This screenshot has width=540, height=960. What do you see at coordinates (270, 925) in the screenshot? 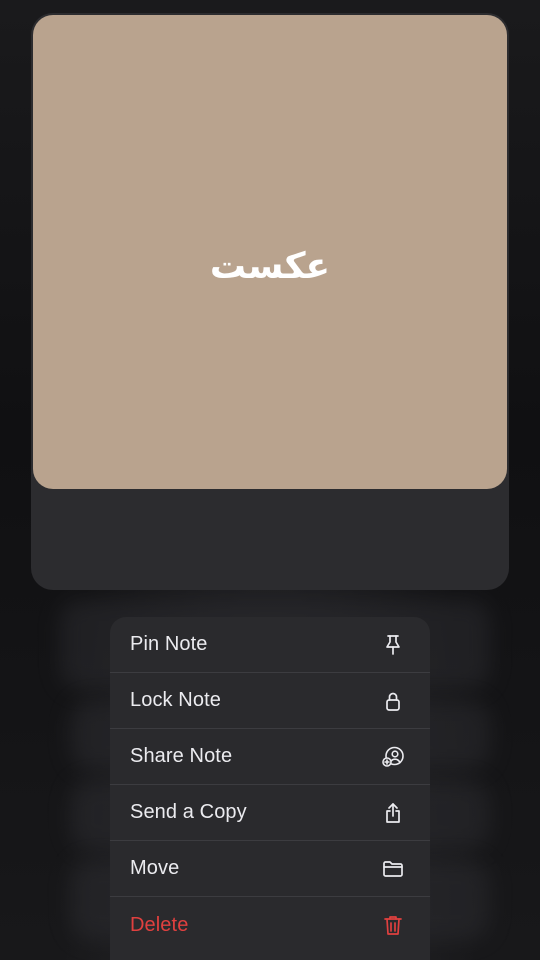
I see `delete-menu-item: Delete` at bounding box center [270, 925].